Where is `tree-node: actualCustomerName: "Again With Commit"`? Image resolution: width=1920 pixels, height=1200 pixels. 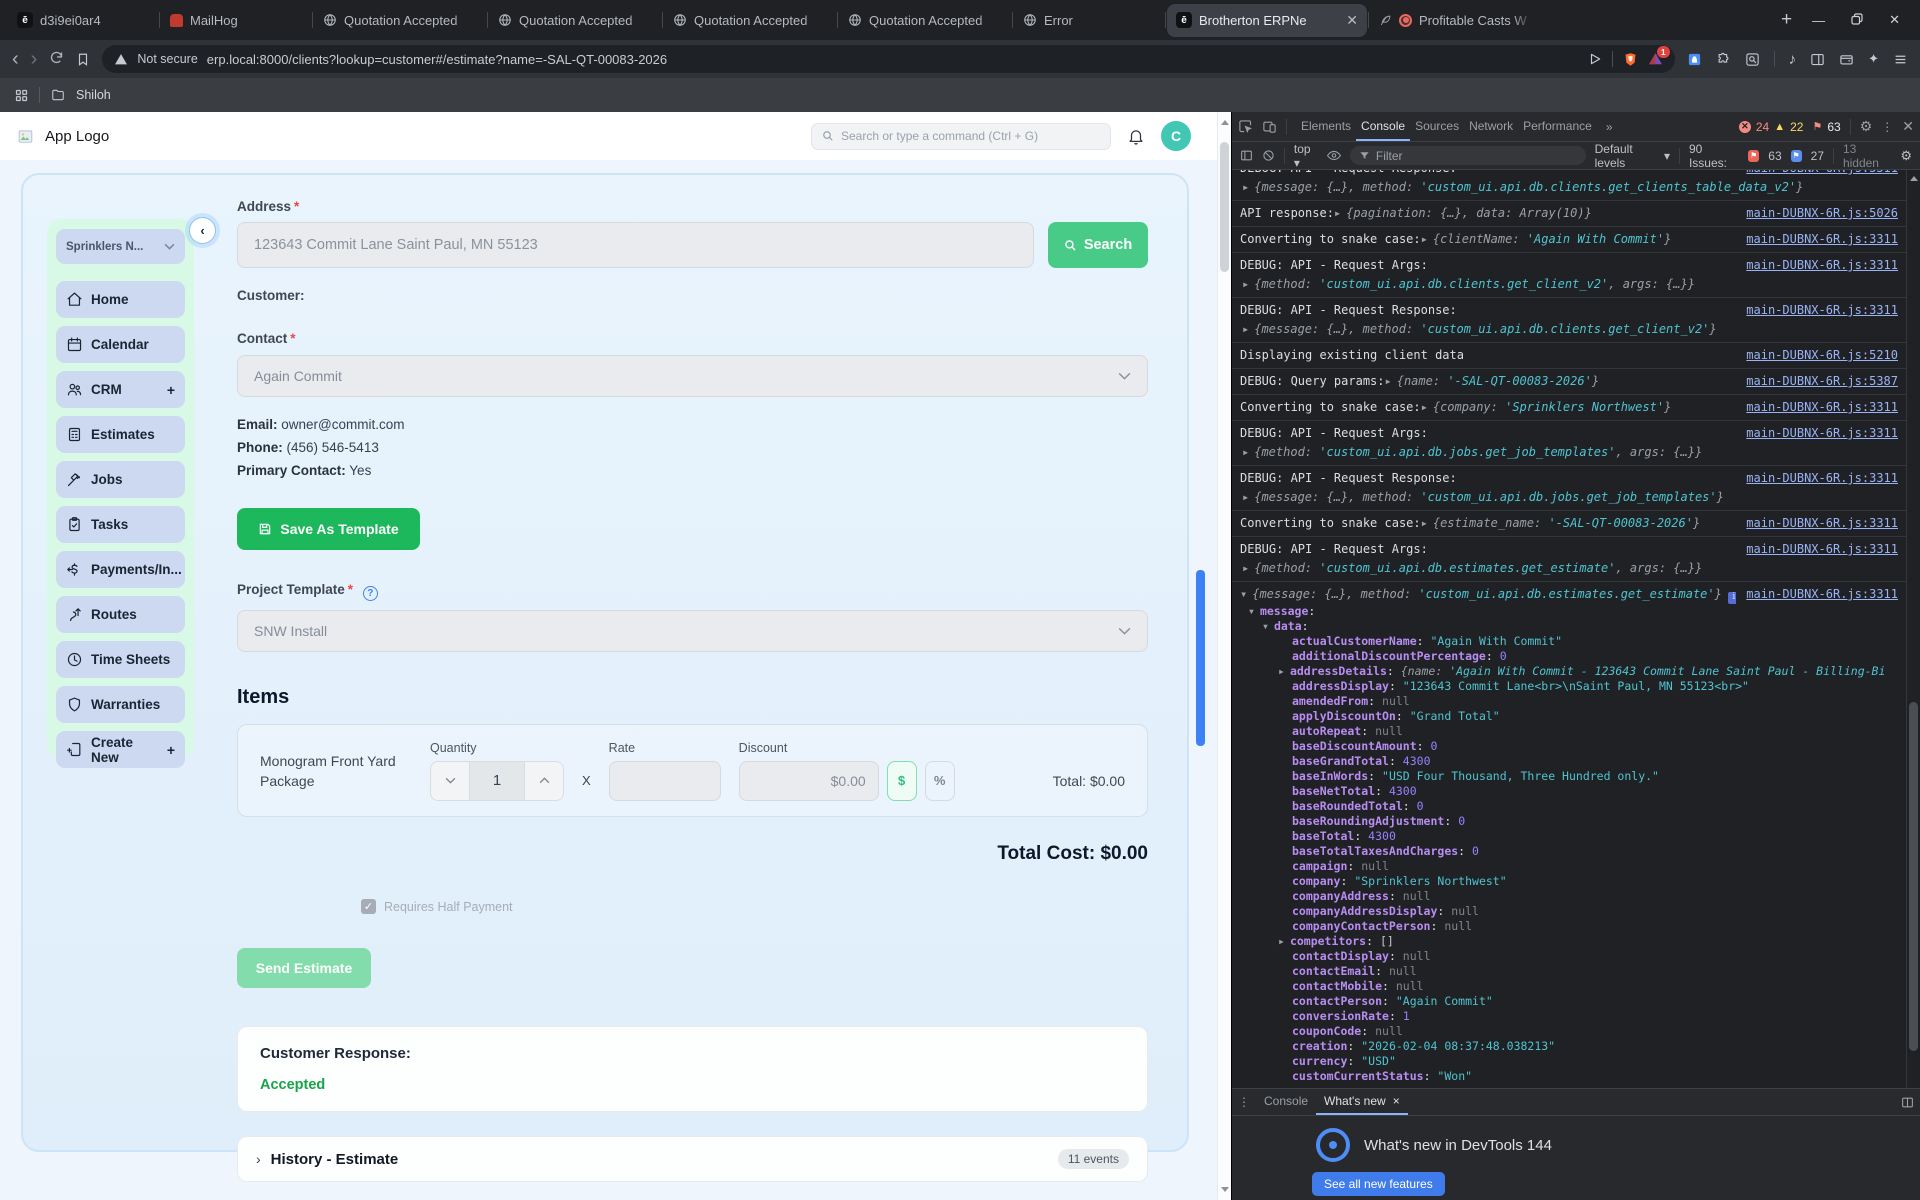 tree-node: actualCustomerName: "Again With Commit" is located at coordinates (1569, 641).